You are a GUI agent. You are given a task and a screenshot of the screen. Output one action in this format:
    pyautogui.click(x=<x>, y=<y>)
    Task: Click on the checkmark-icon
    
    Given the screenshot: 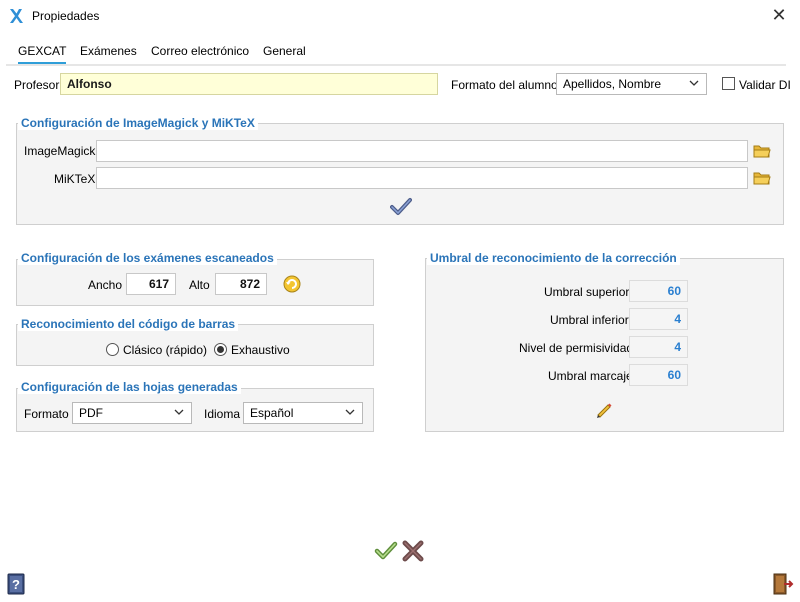 What is the action you would take?
    pyautogui.click(x=401, y=207)
    